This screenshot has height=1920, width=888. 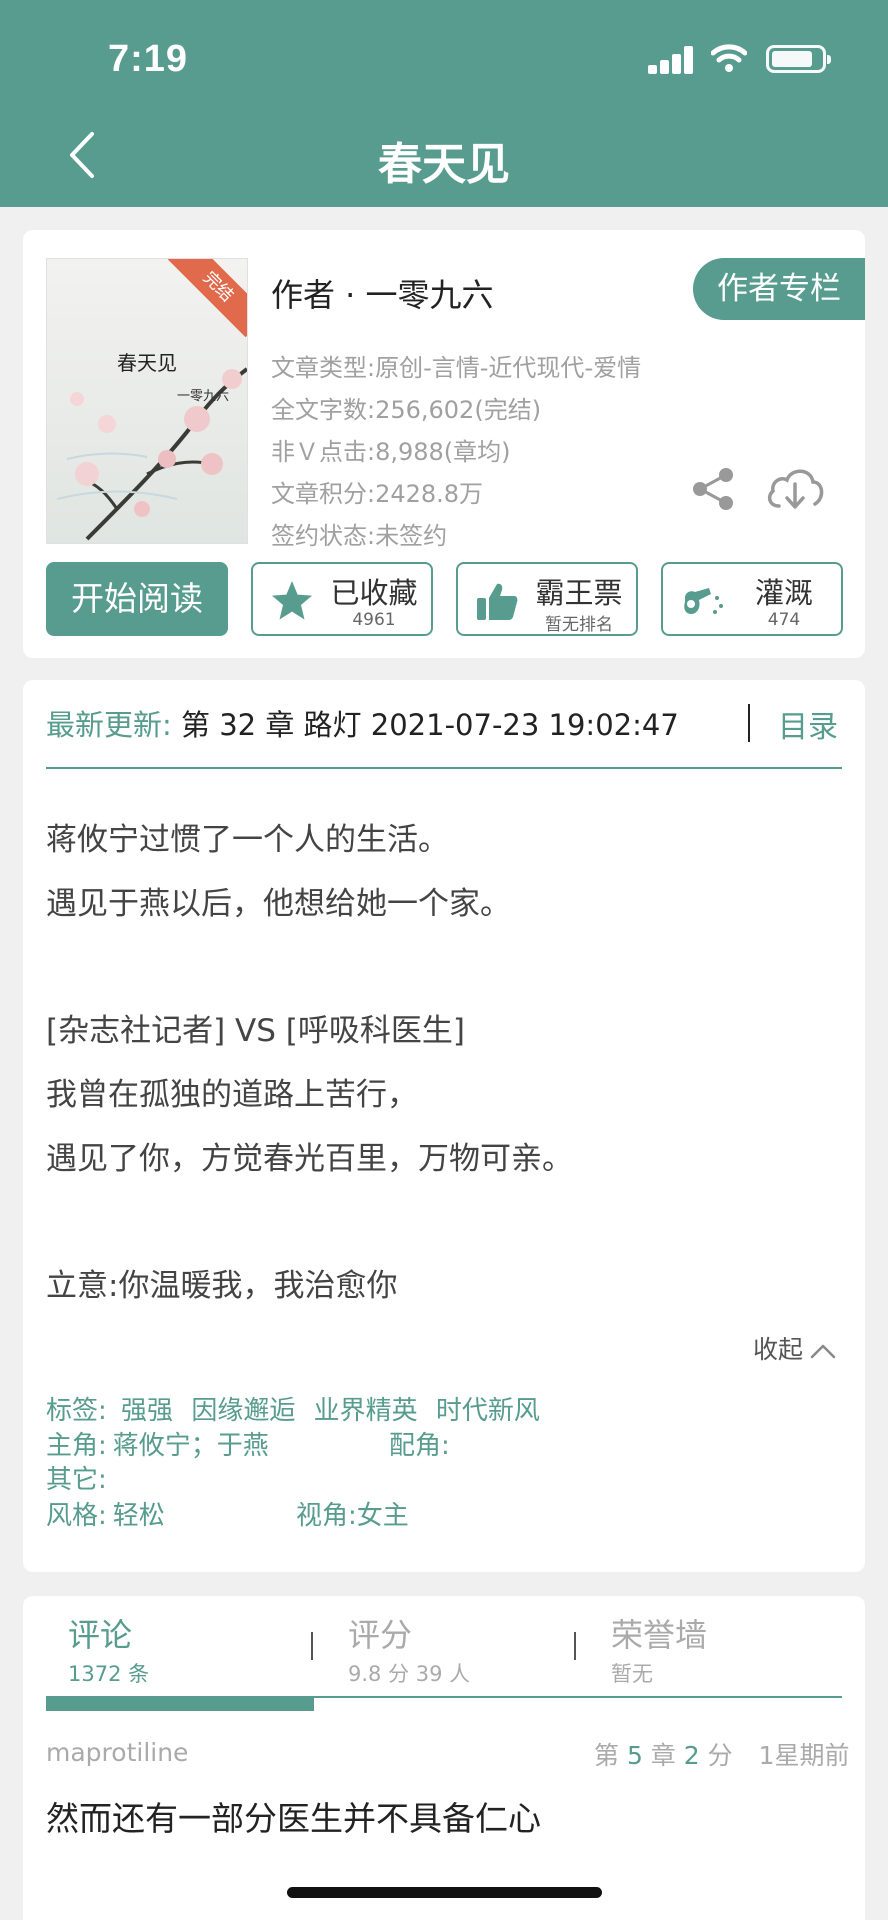 I want to click on tag: 强强, so click(x=147, y=1411).